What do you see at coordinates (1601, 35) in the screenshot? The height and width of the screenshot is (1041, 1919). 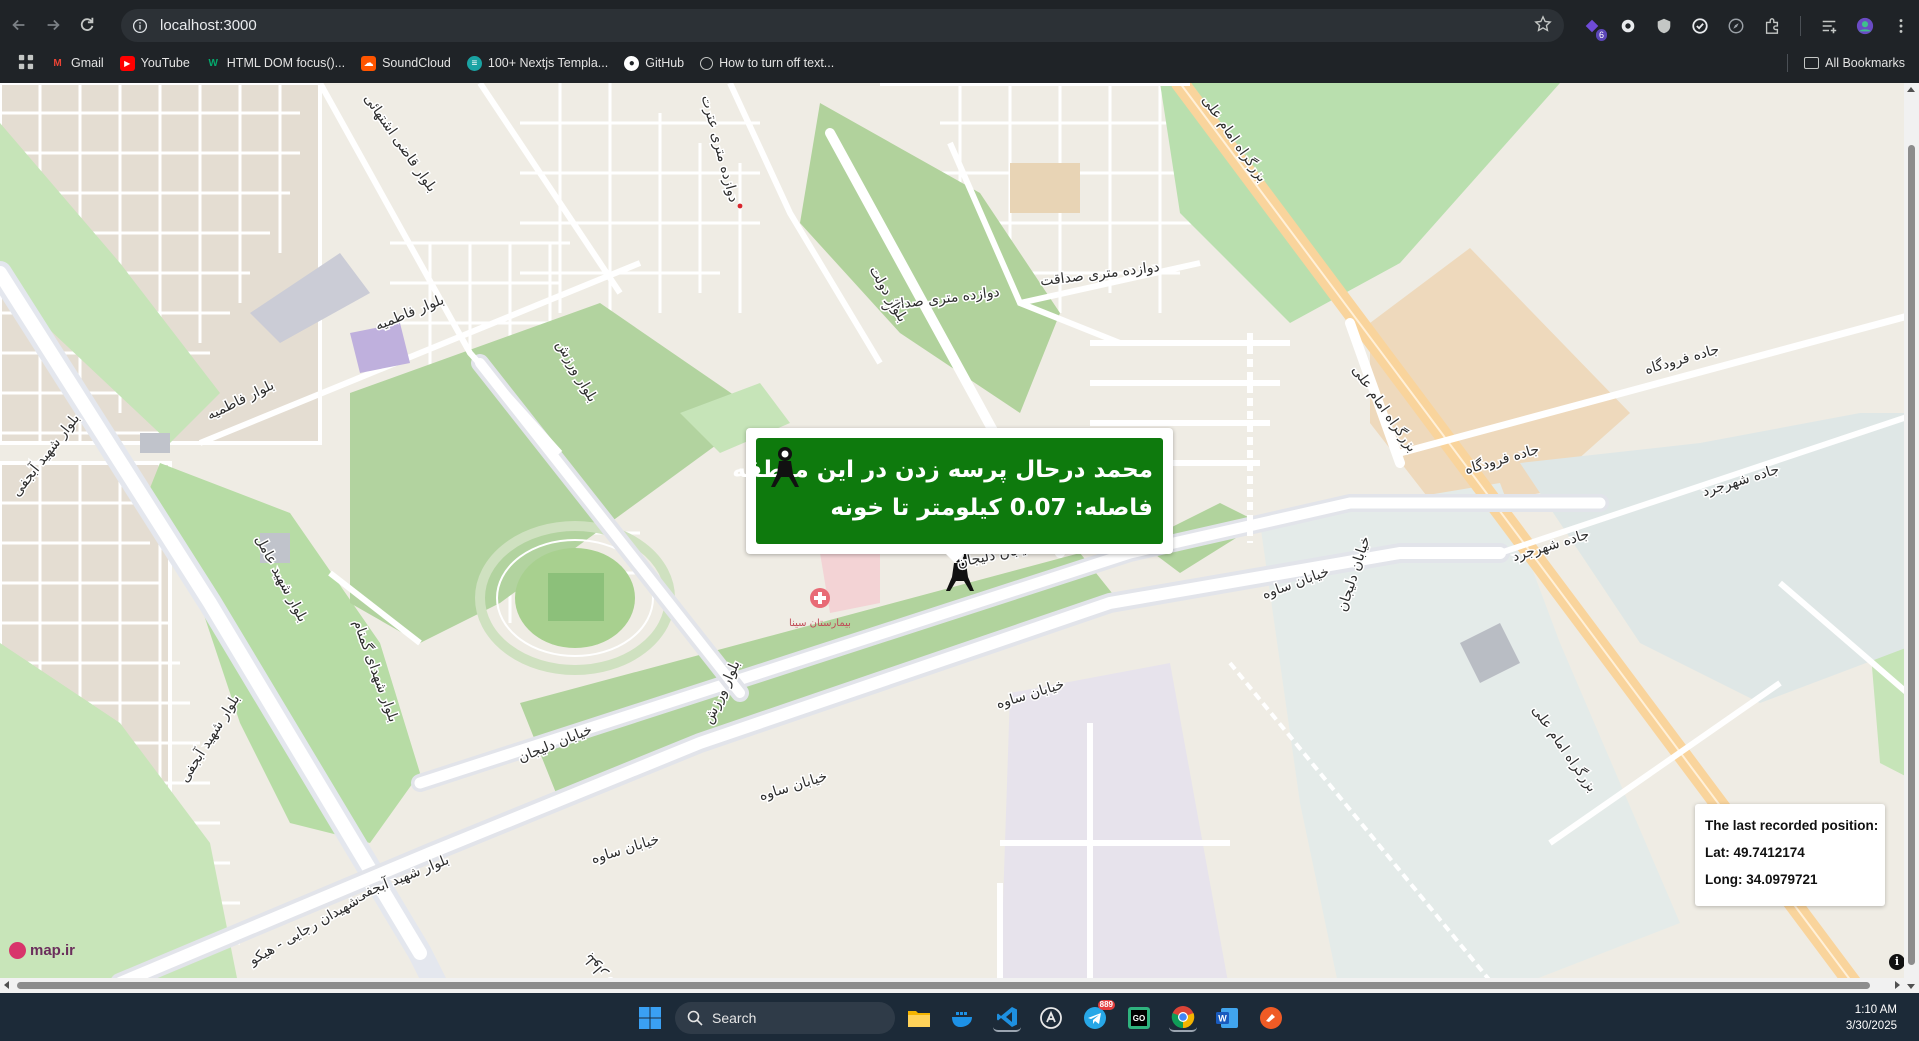 I see `extension-badge: 6` at bounding box center [1601, 35].